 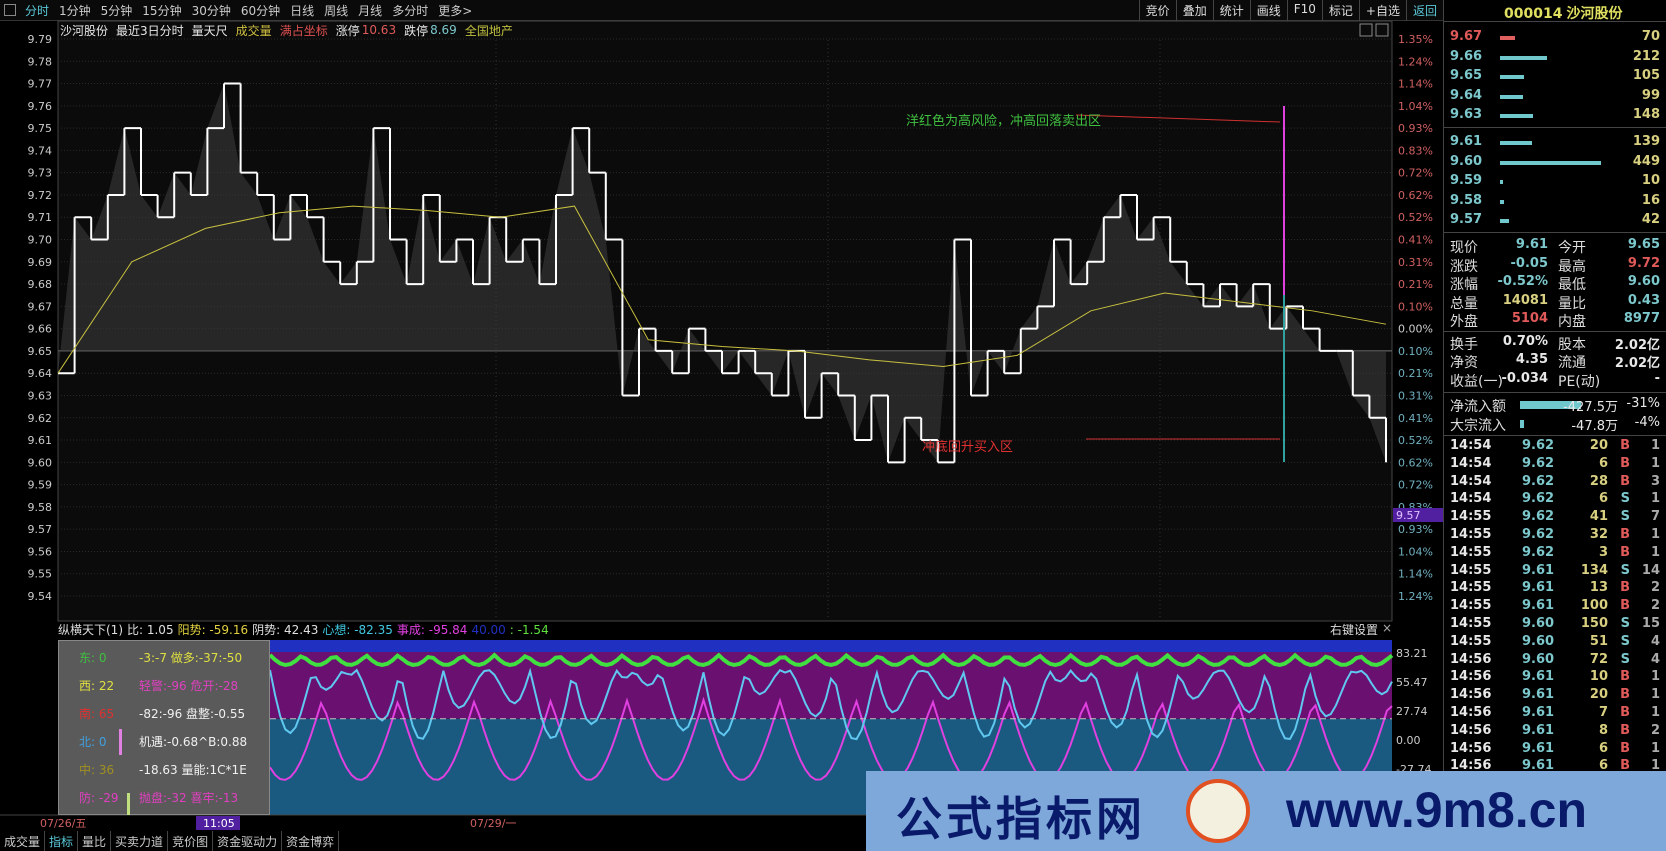 What do you see at coordinates (62, 841) in the screenshot?
I see `bottom-tab-1: 指标` at bounding box center [62, 841].